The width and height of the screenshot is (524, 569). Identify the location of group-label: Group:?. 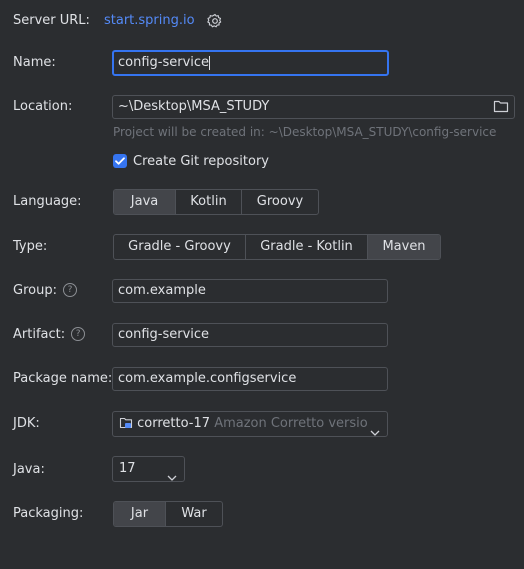
(45, 290).